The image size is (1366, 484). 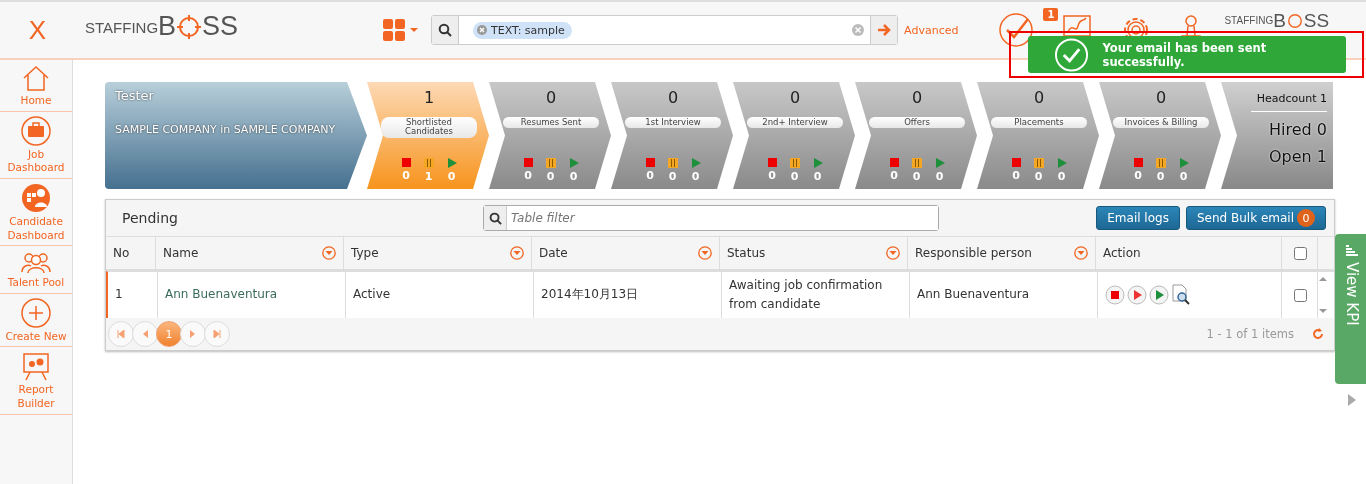 I want to click on table-cell-text: Awaiting job confirmation from candidate, so click(x=806, y=294).